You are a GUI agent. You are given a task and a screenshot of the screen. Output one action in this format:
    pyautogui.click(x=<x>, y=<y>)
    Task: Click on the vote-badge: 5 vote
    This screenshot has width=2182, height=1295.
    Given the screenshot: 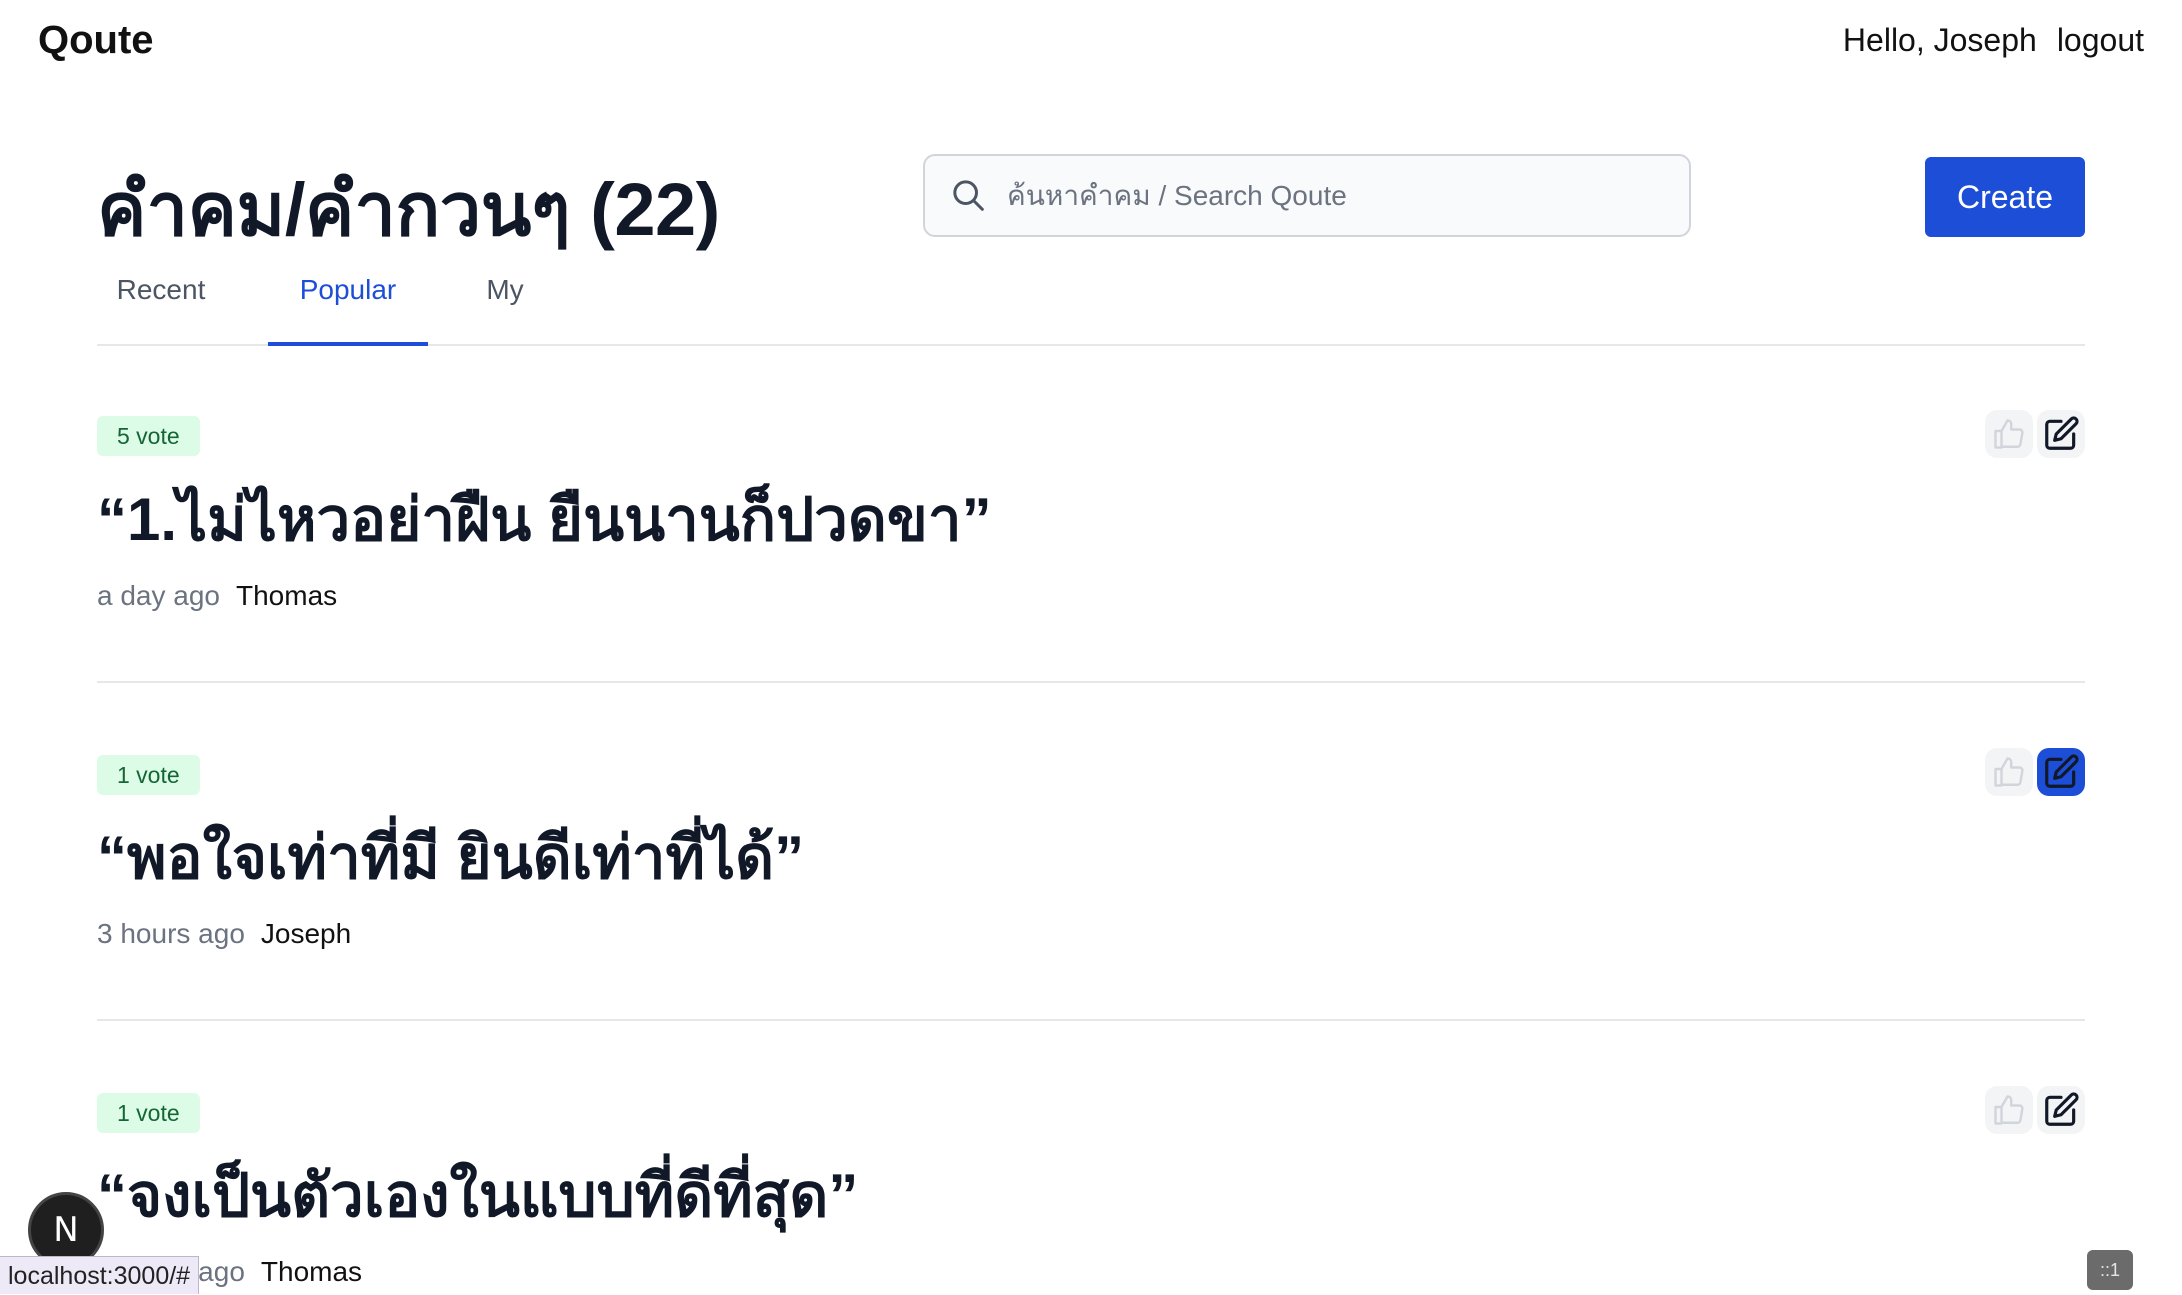 What is the action you would take?
    pyautogui.click(x=148, y=436)
    